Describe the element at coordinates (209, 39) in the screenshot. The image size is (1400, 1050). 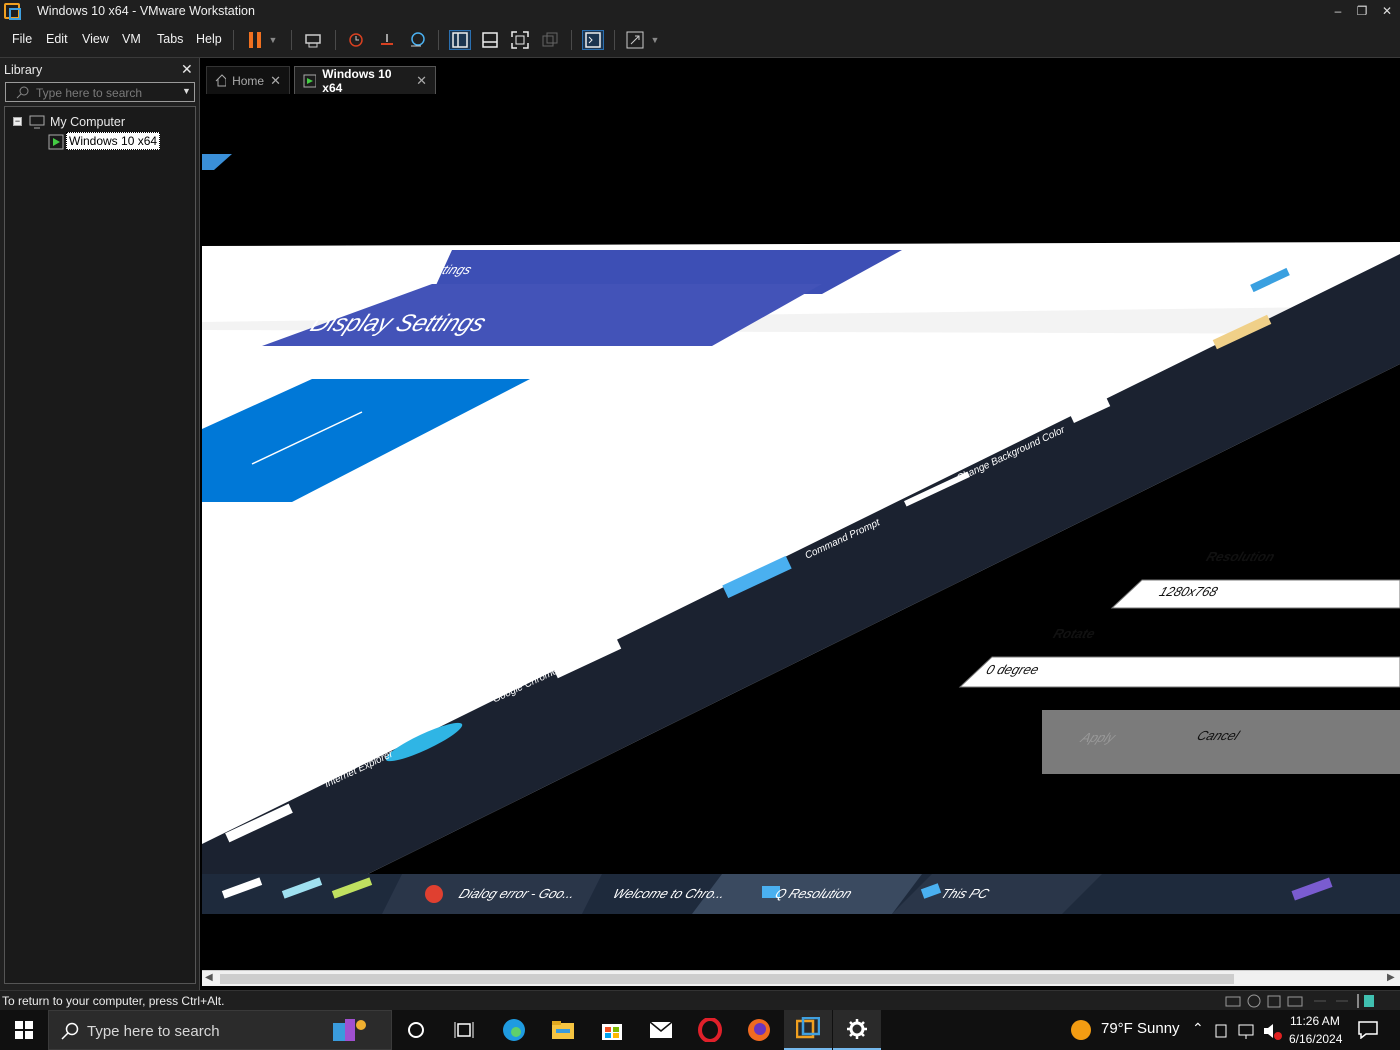
I see `menu-help: Help` at that location.